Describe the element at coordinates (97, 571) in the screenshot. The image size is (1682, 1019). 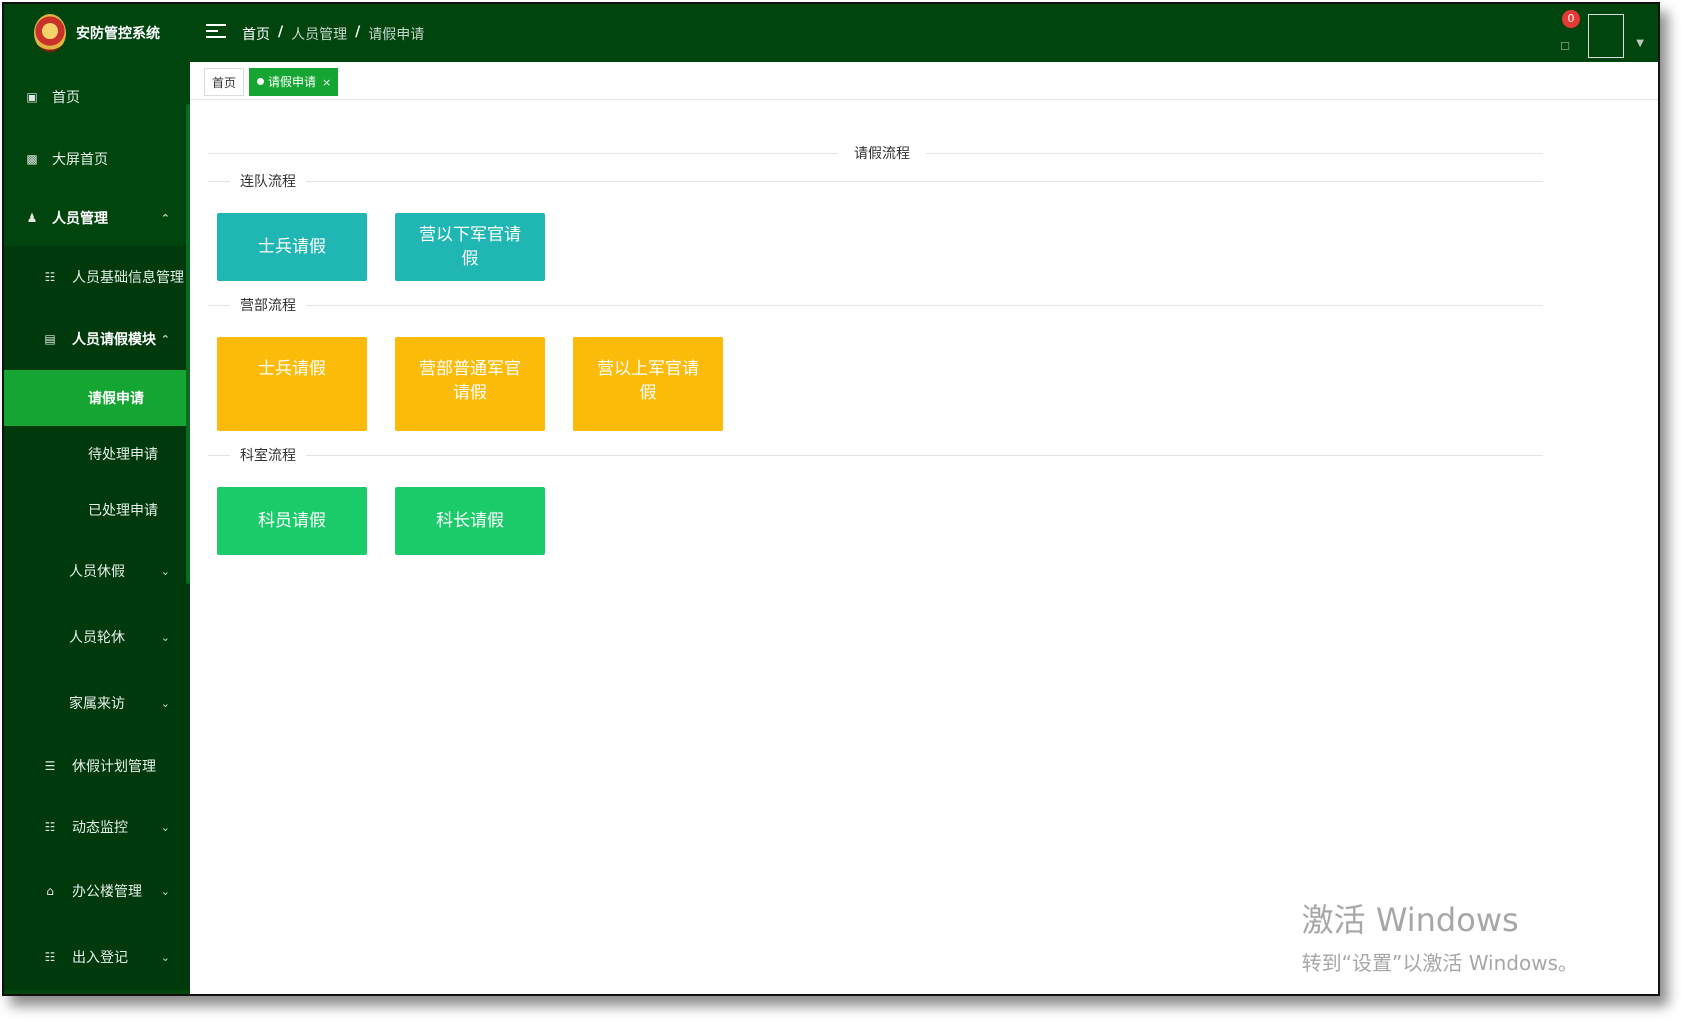
I see `sidebar-item-vacation: 人员休假 ⌄` at that location.